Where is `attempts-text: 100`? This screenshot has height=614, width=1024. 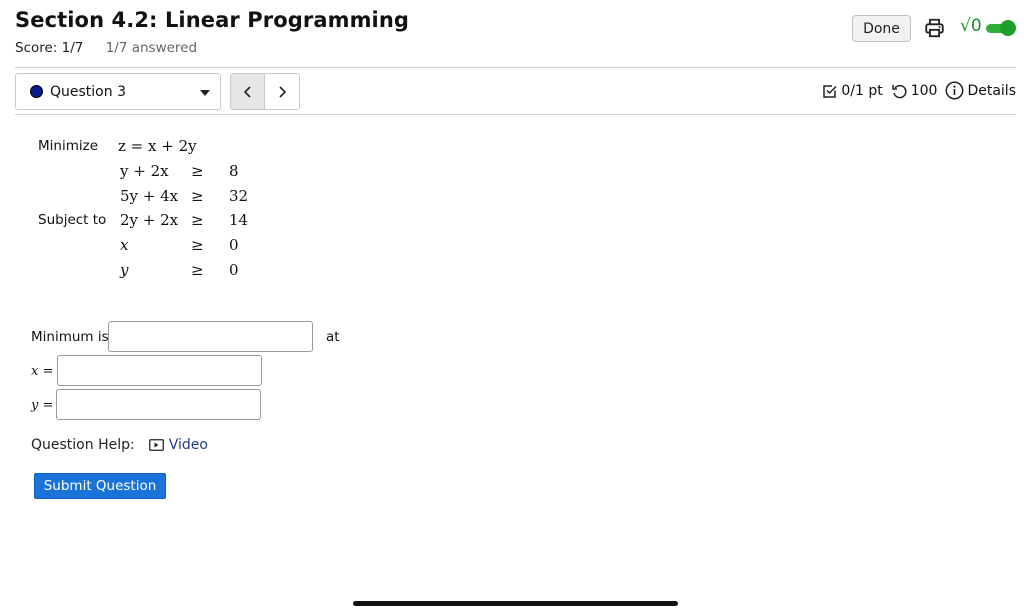 attempts-text: 100 is located at coordinates (924, 90).